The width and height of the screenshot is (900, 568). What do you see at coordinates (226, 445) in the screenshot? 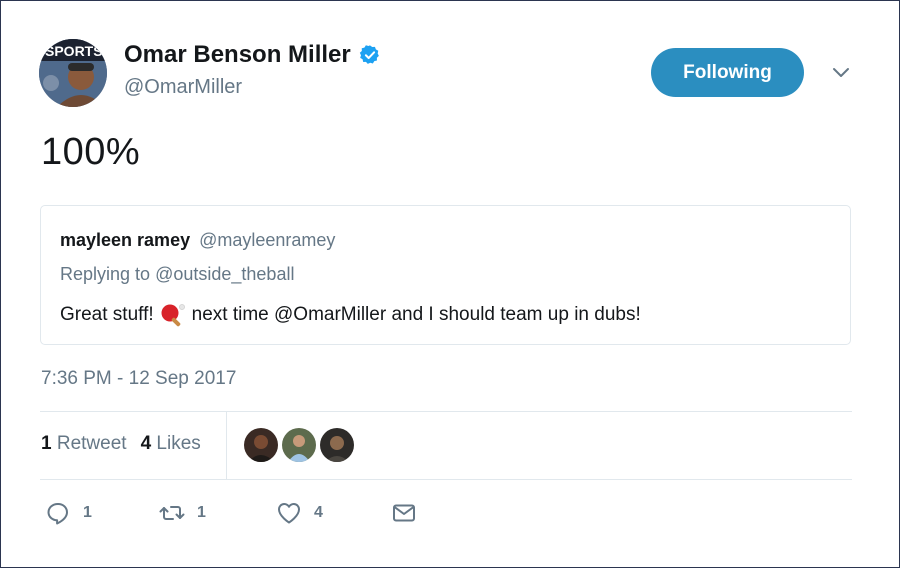
I see `stats-divider` at bounding box center [226, 445].